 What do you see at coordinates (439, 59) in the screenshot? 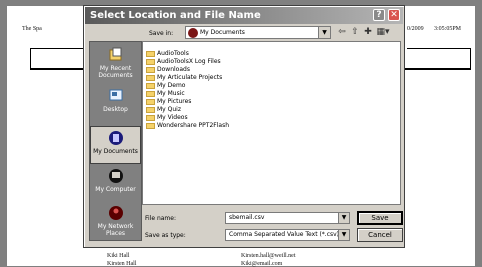
I see `document-header-box-right` at bounding box center [439, 59].